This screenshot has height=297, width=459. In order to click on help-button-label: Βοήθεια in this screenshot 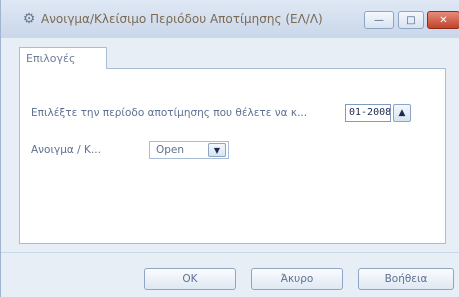, I will do `click(406, 279)`.